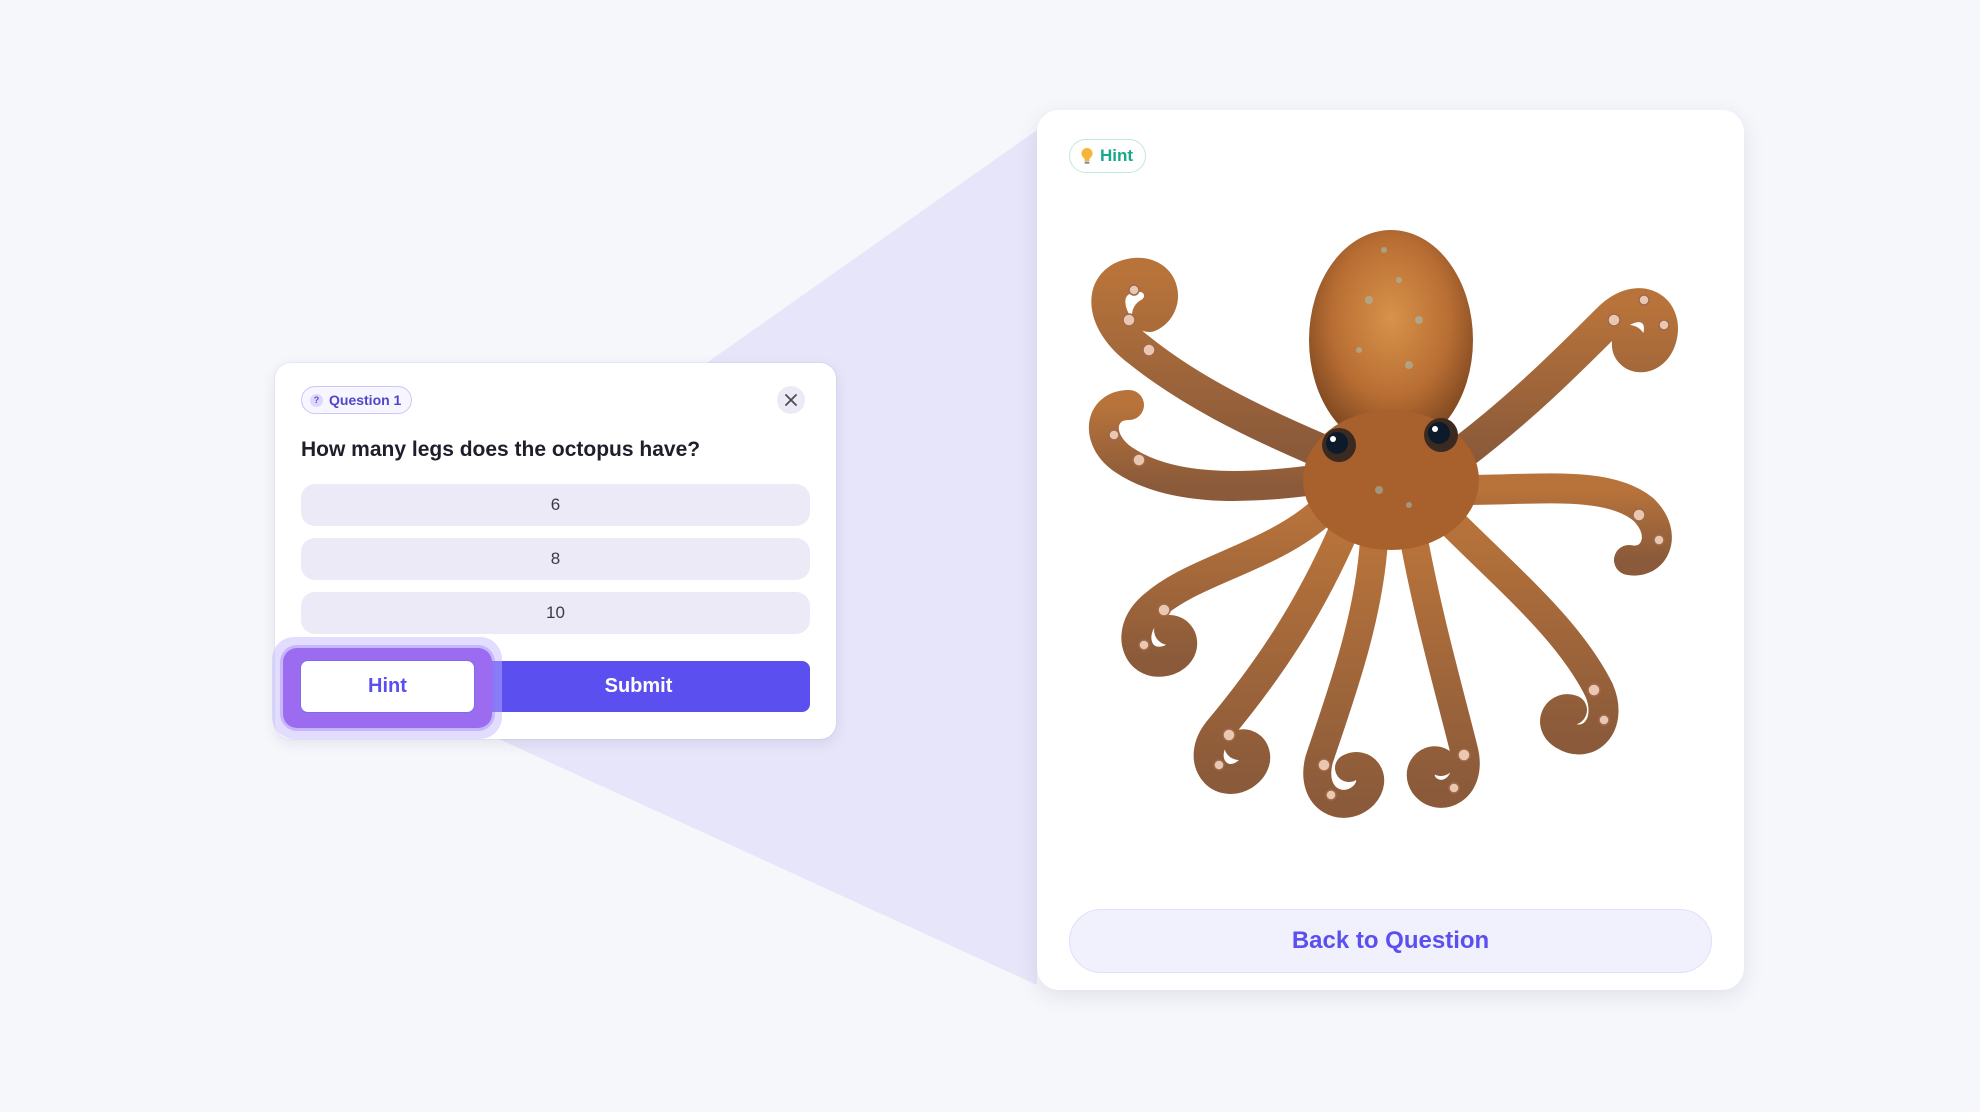 The height and width of the screenshot is (1112, 1980). What do you see at coordinates (1390, 941) in the screenshot?
I see `back-to-question-button: Back to Question` at bounding box center [1390, 941].